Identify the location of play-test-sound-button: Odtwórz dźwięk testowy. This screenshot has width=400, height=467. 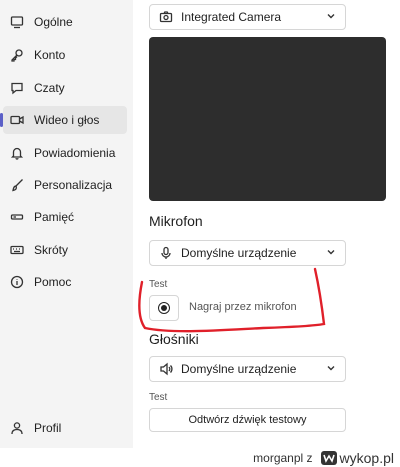
(247, 420).